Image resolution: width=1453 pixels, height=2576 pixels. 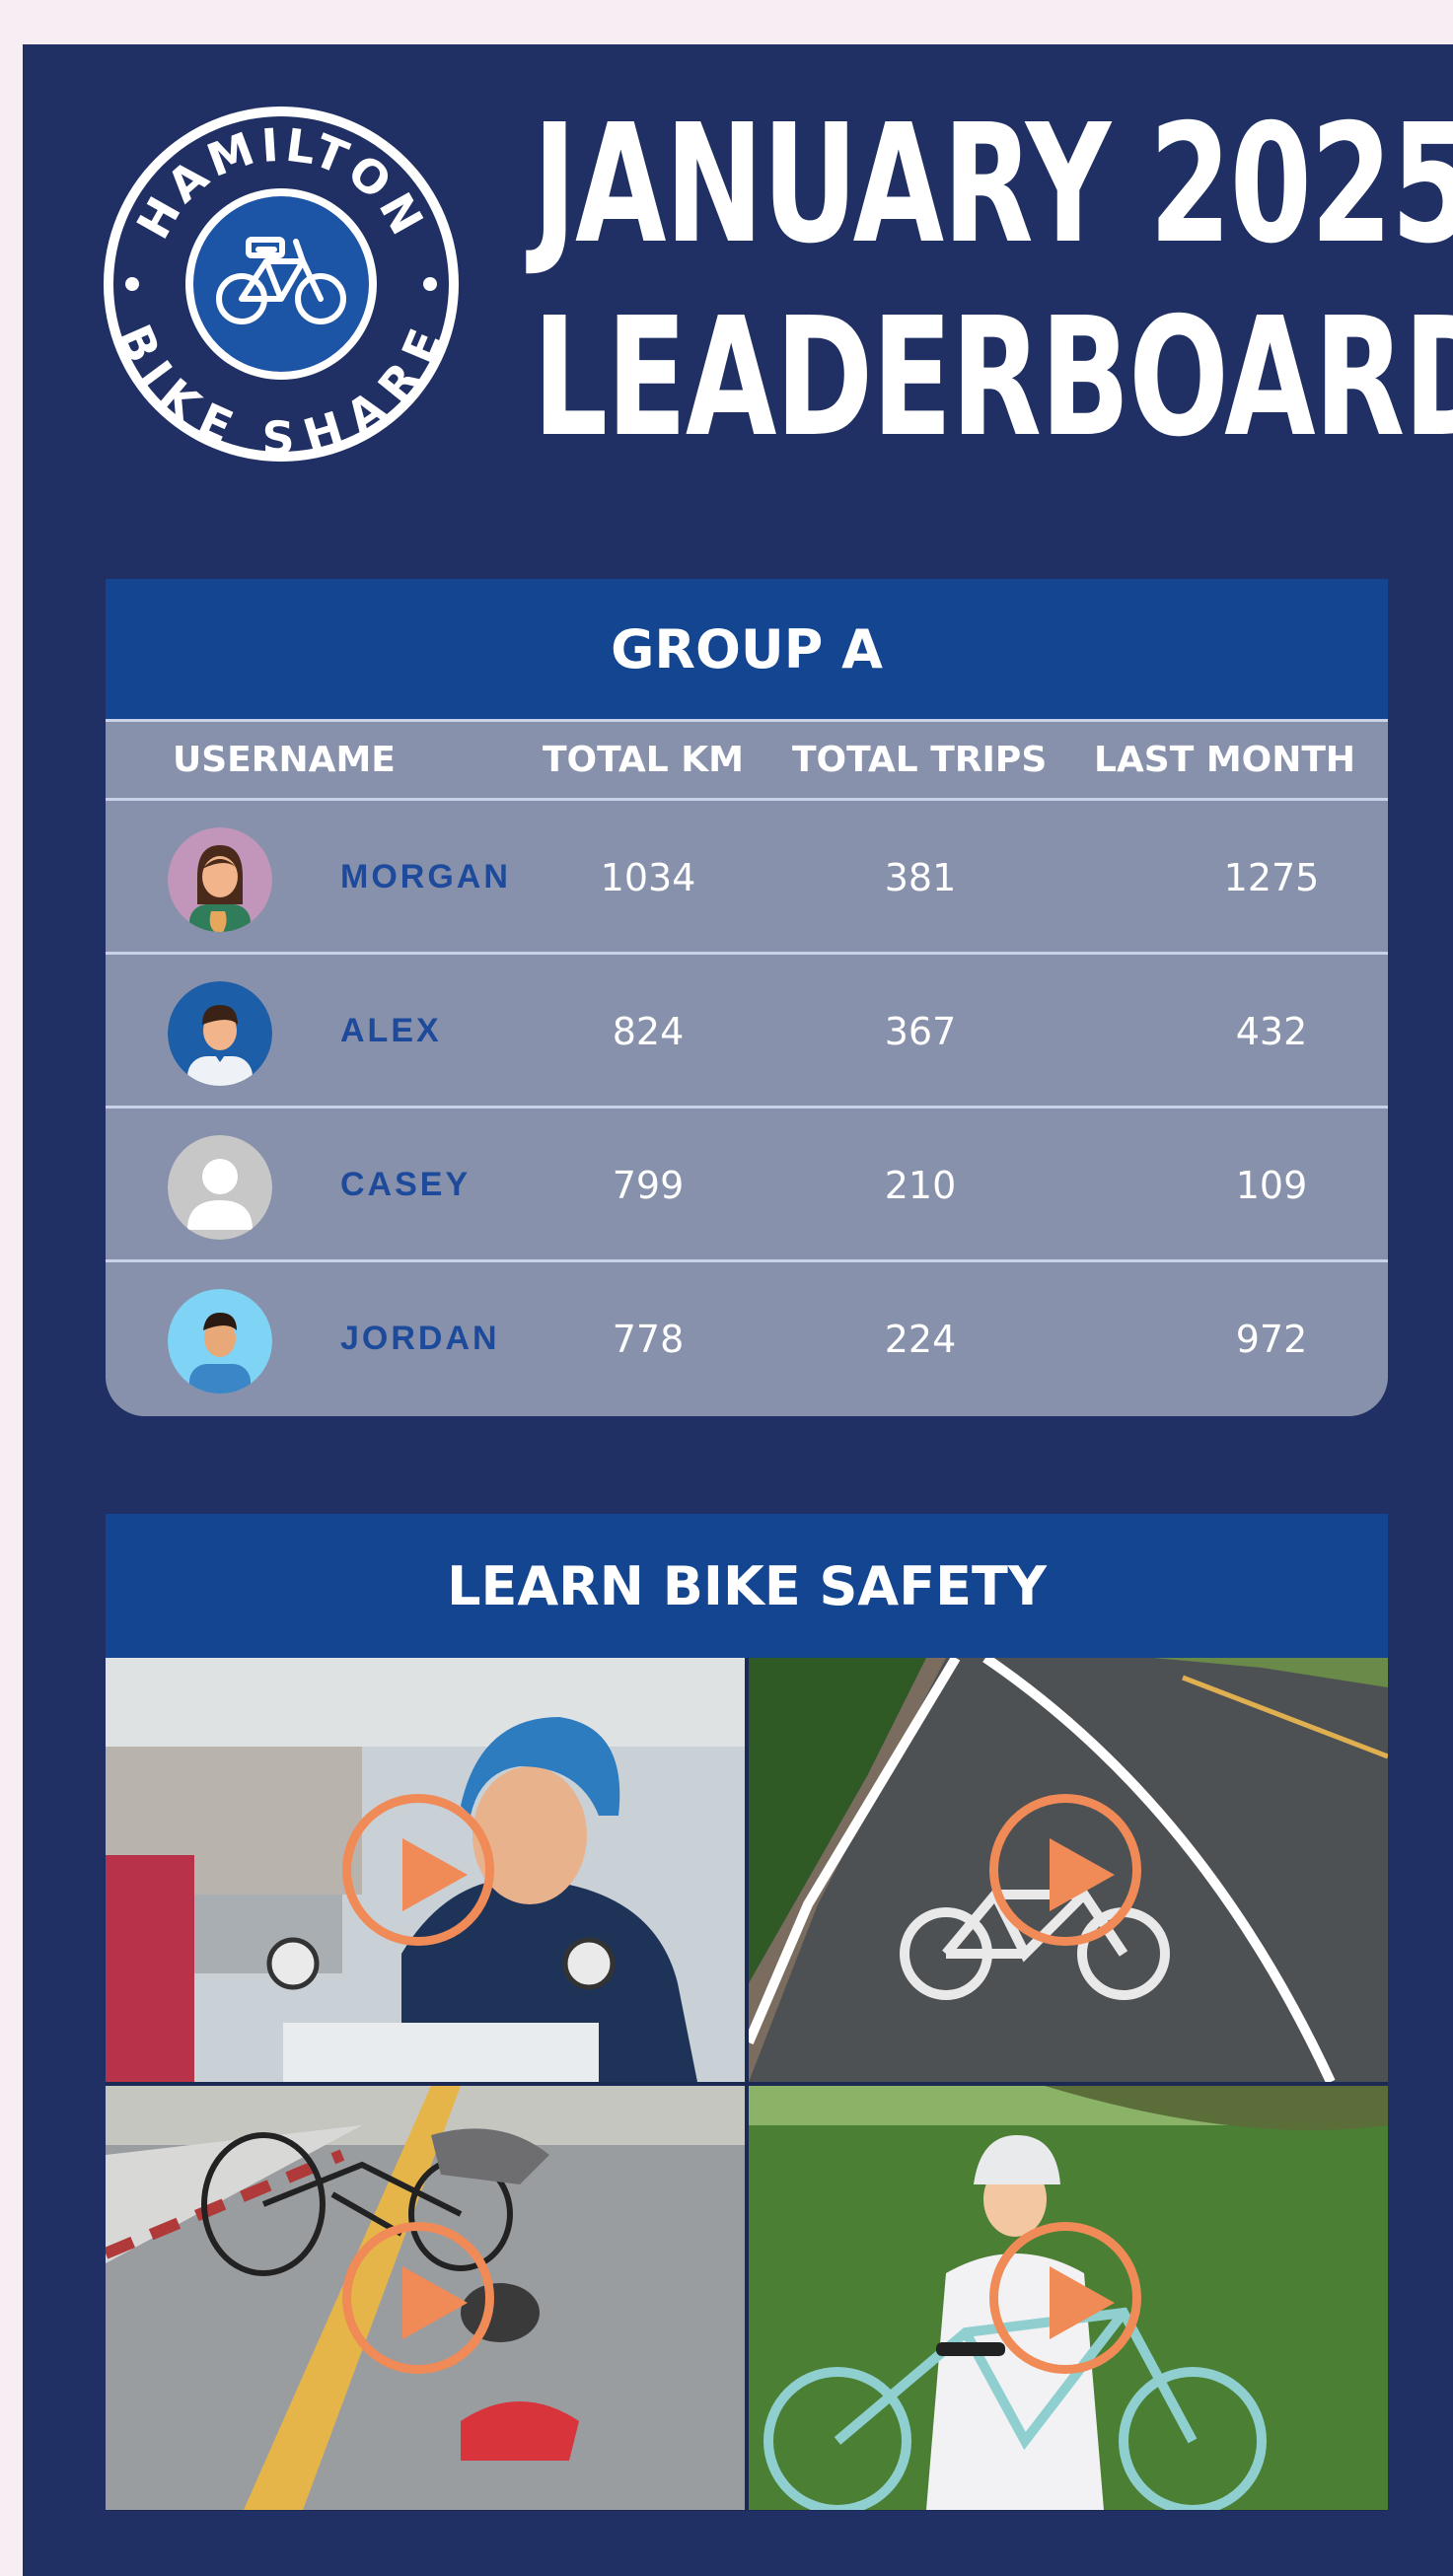 What do you see at coordinates (747, 1032) in the screenshot?
I see `table-row: ALEX 824 367 432` at bounding box center [747, 1032].